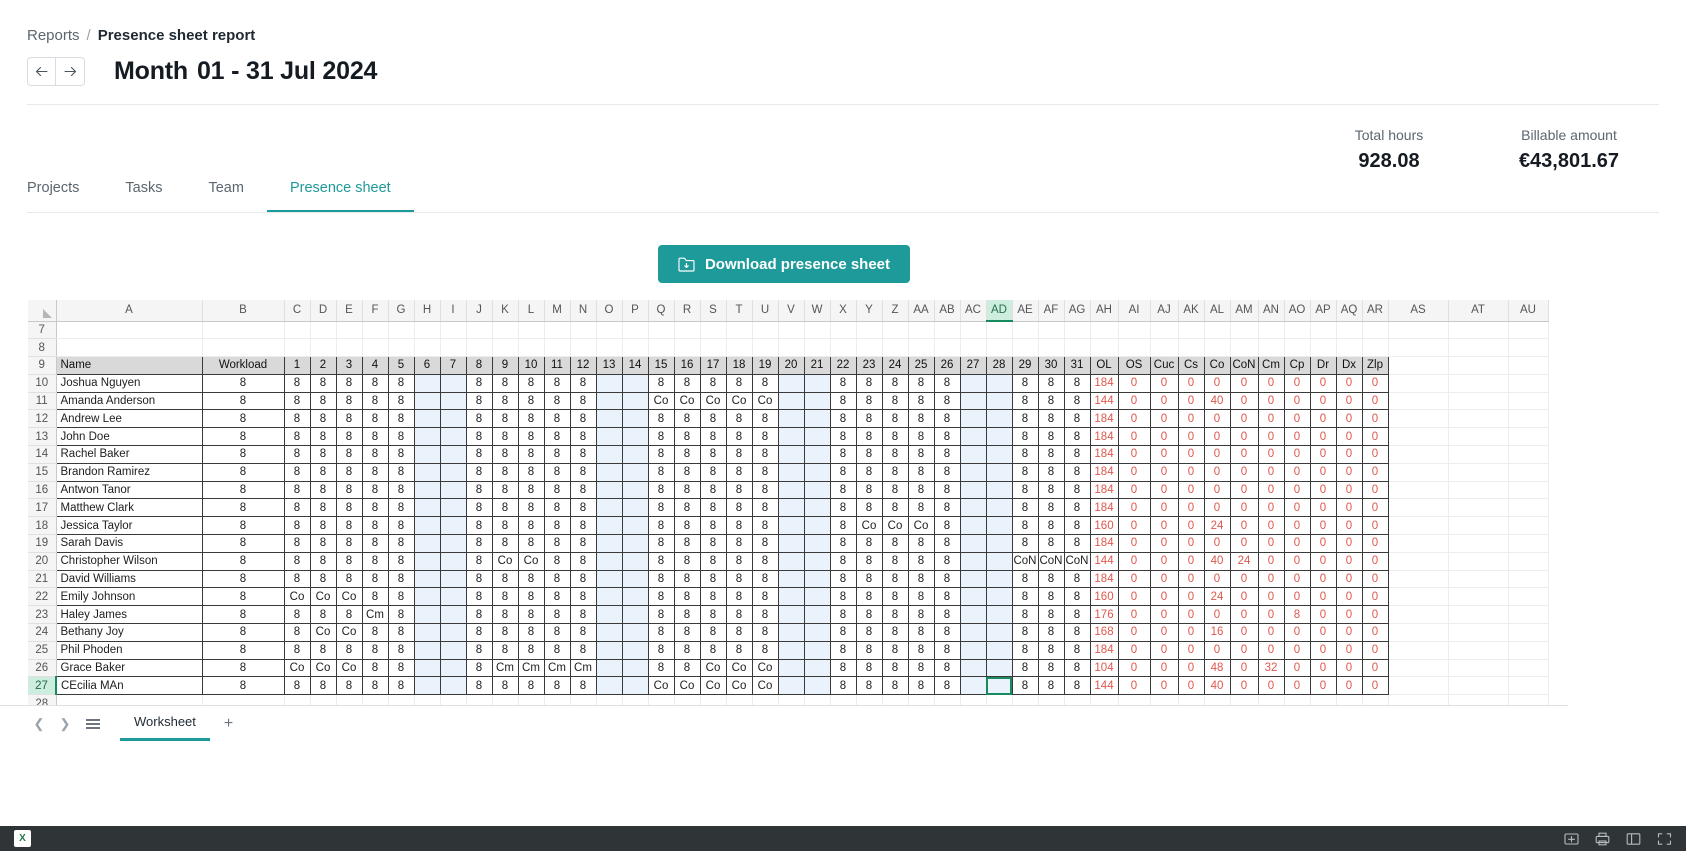  What do you see at coordinates (1077, 668) in the screenshot?
I see `cell-day-31-26: 8` at bounding box center [1077, 668].